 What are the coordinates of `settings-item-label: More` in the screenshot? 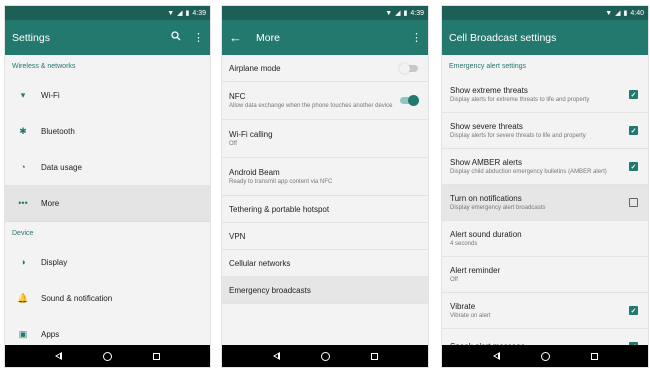 It's located at (50, 203).